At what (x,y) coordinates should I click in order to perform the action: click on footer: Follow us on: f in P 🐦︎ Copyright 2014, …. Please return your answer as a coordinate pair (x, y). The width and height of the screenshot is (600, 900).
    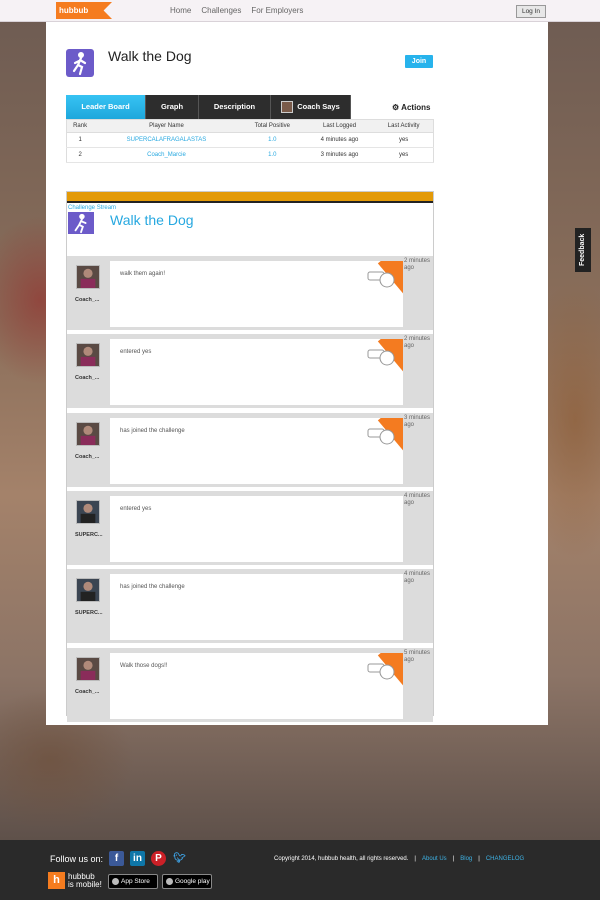
    Looking at the image, I should click on (300, 870).